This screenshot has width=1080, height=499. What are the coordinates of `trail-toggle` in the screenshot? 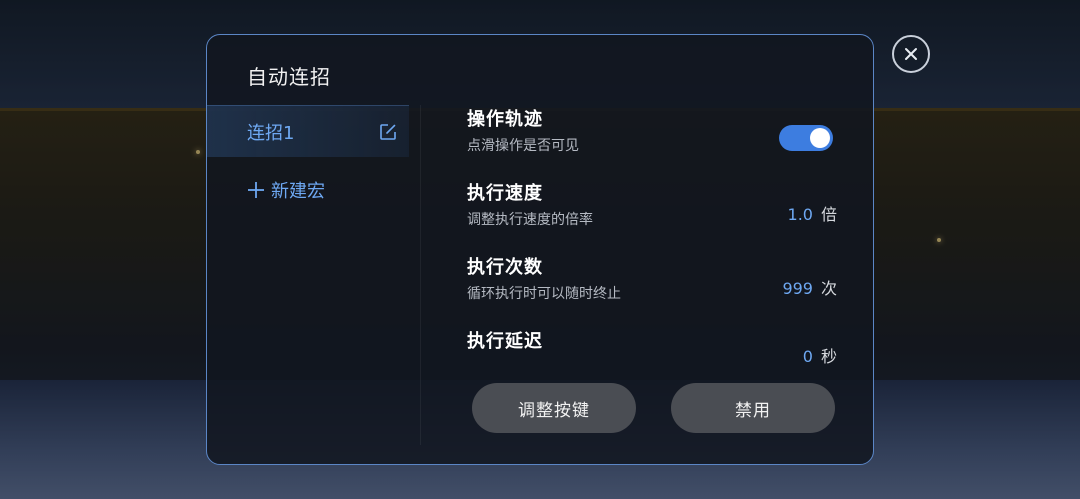 It's located at (806, 138).